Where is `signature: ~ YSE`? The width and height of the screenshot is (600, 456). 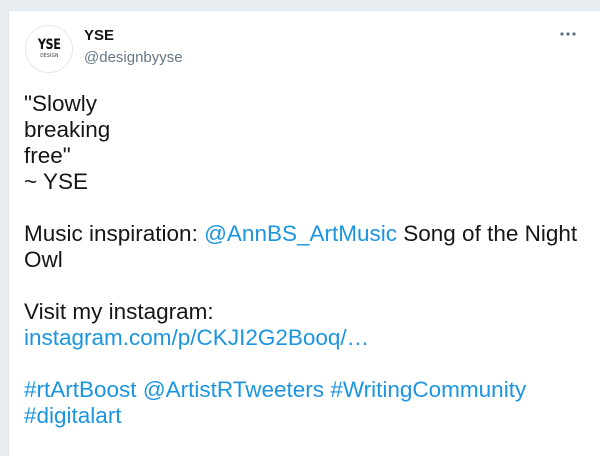 signature: ~ YSE is located at coordinates (56, 181).